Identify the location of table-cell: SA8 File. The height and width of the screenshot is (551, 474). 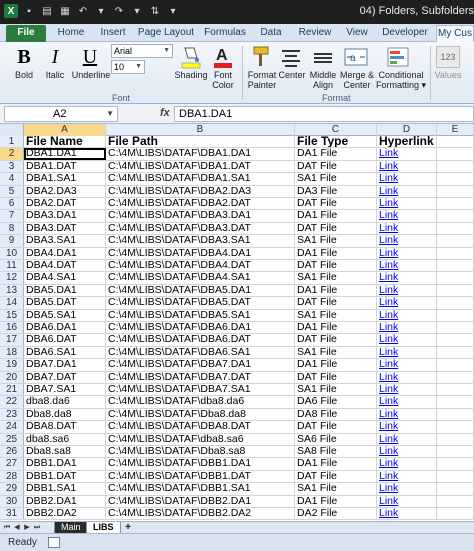
(336, 452).